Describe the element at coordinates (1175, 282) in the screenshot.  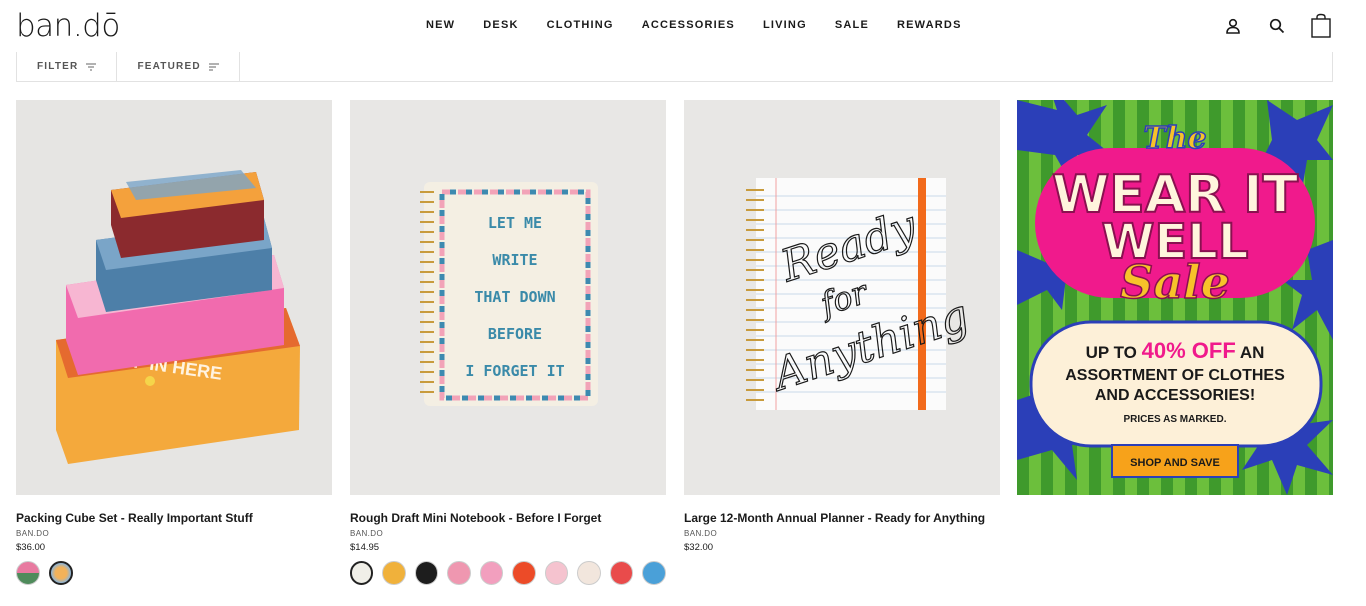
I see `promo-line: Sale` at that location.